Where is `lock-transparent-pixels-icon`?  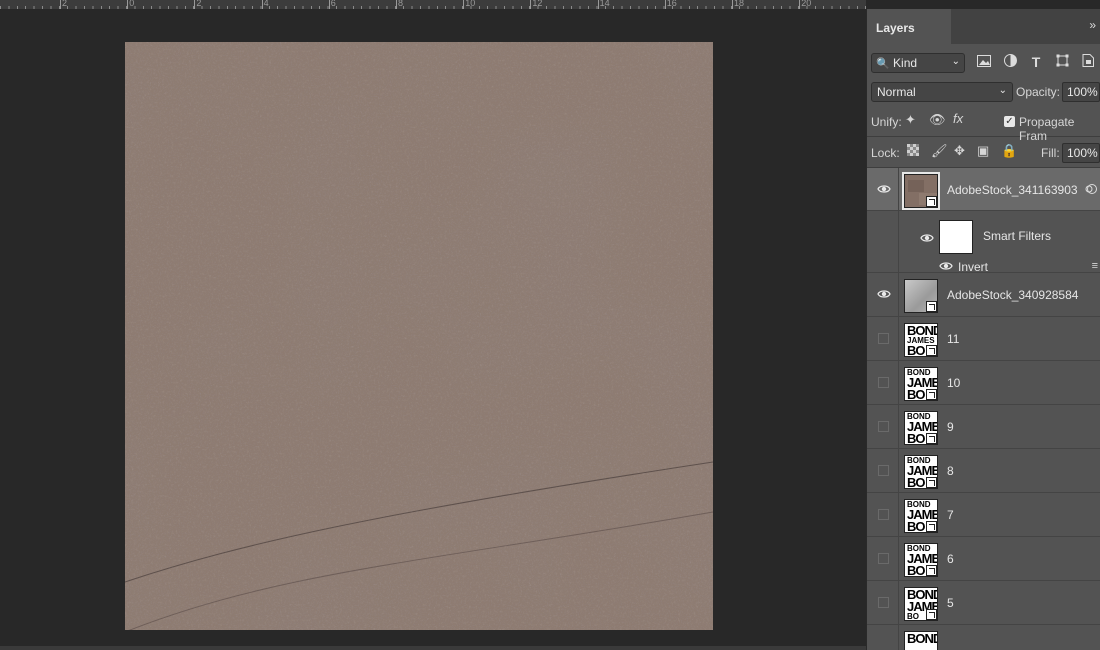
lock-transparent-pixels-icon is located at coordinates (913, 151).